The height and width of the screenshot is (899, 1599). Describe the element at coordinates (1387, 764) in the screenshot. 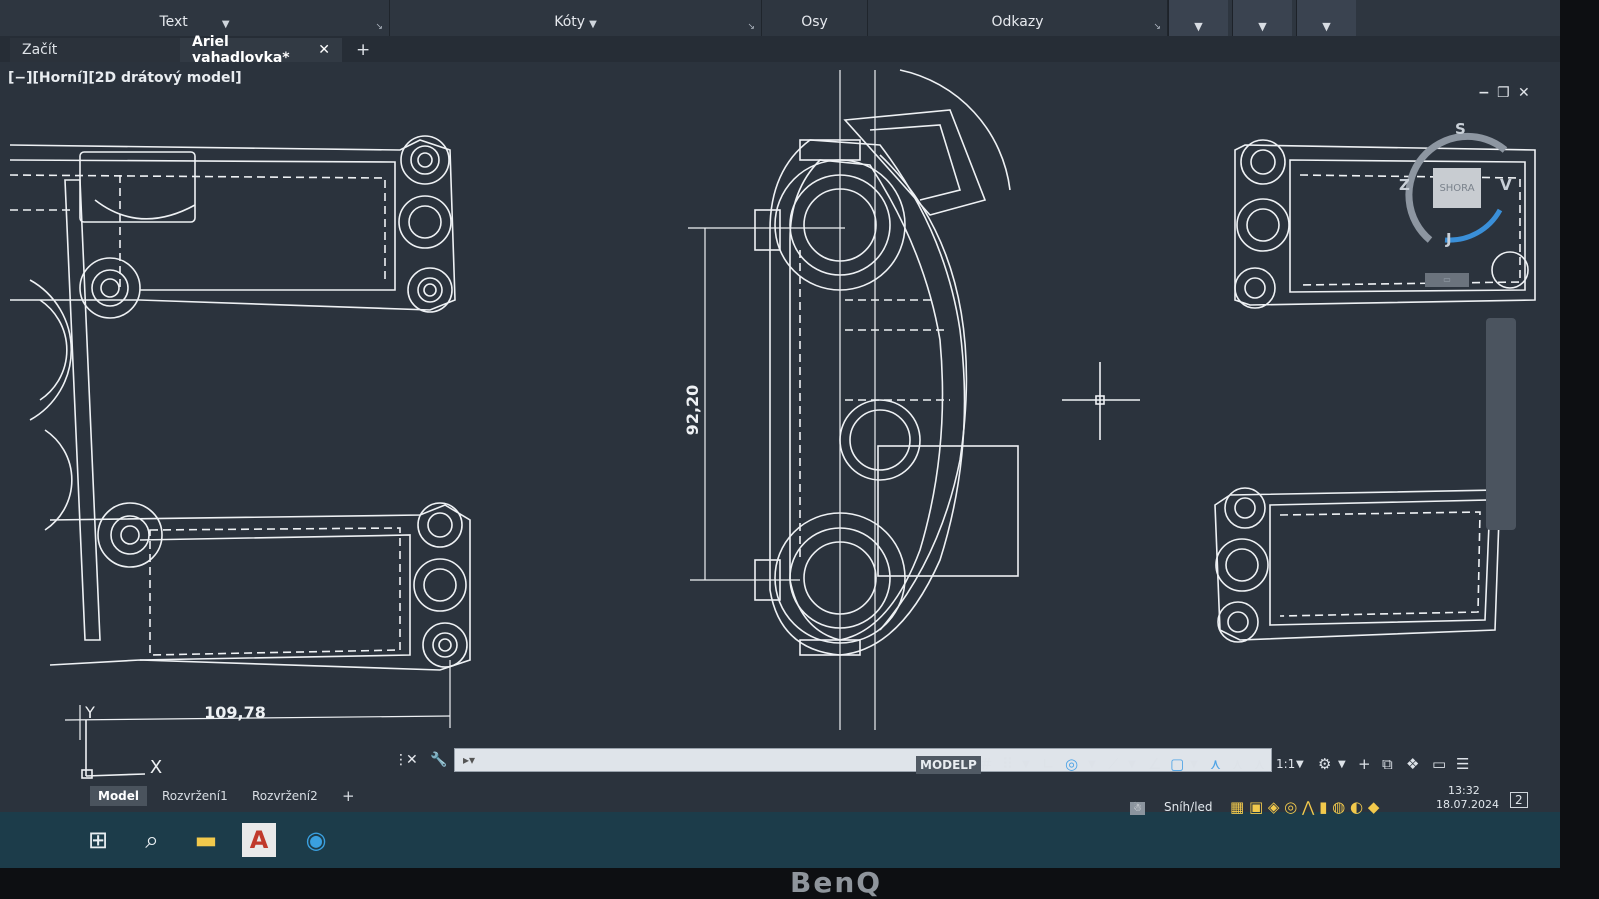

I see `isolate-icon: ⧉` at that location.